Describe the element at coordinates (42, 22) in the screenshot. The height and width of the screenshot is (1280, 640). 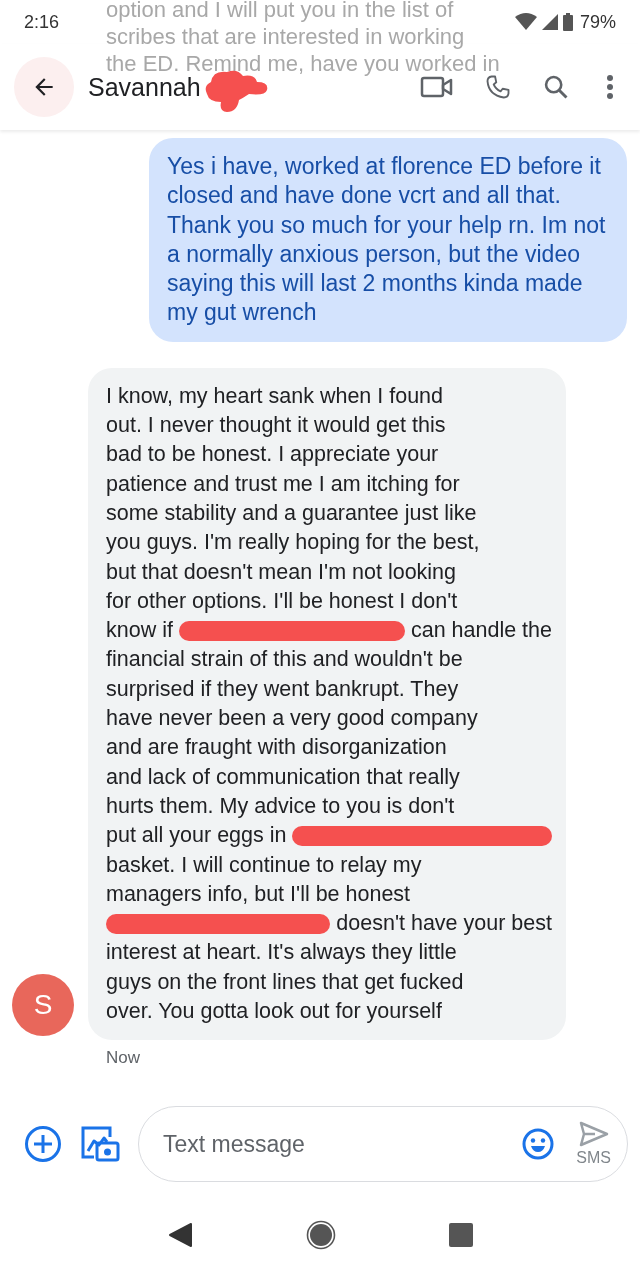
I see `status-time: 2:16` at that location.